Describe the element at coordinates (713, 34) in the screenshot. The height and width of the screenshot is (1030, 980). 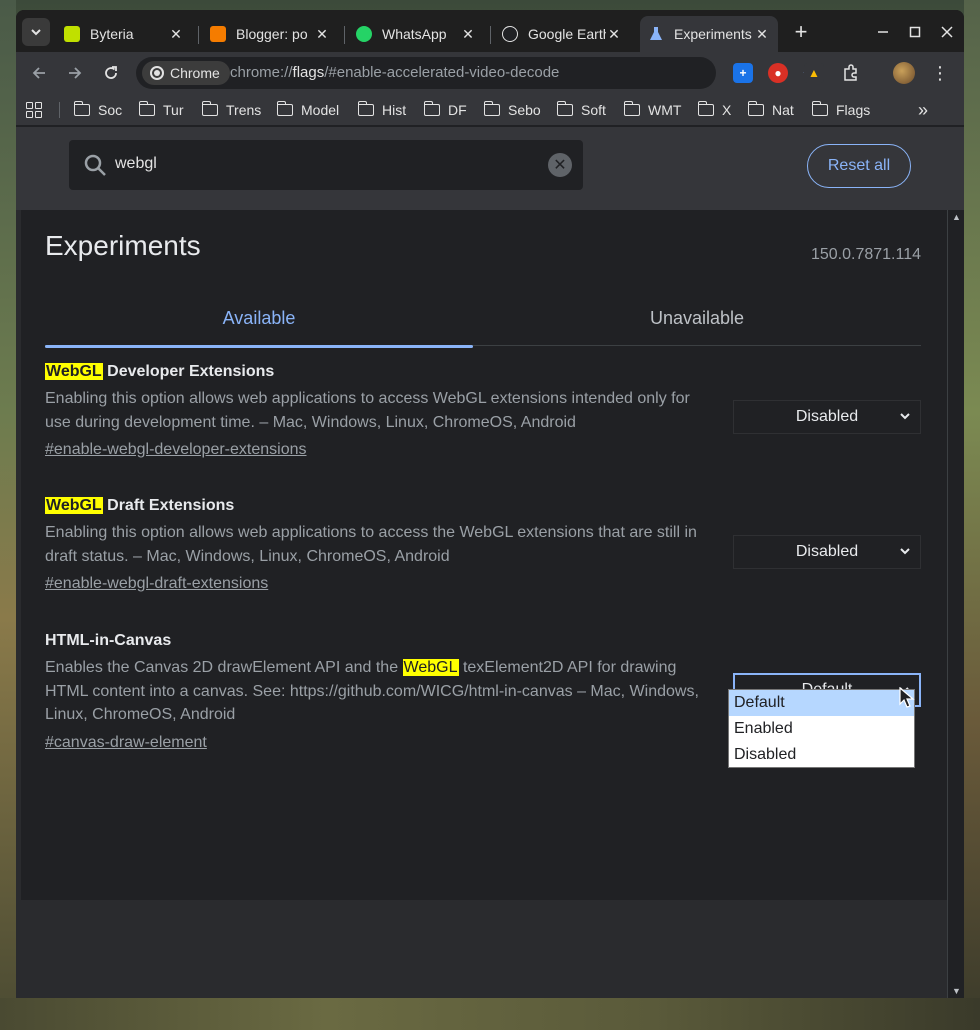
I see `tab-label: Experiments` at that location.